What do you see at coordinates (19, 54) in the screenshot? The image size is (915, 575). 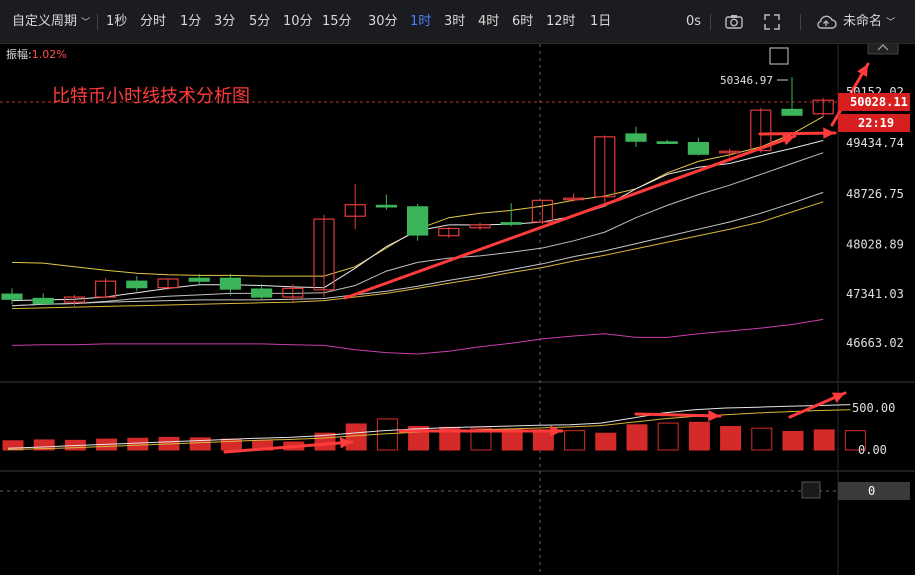 I see `amplitude-label: 振幅:` at bounding box center [19, 54].